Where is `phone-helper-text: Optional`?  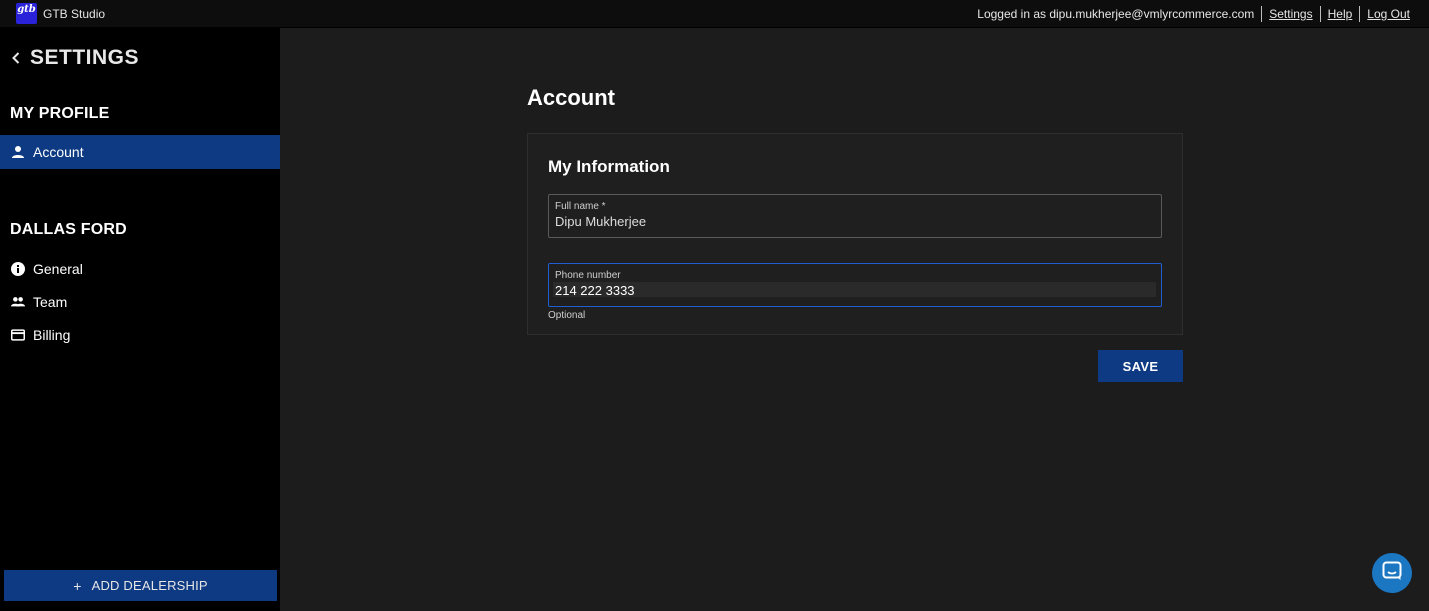 phone-helper-text: Optional is located at coordinates (567, 315).